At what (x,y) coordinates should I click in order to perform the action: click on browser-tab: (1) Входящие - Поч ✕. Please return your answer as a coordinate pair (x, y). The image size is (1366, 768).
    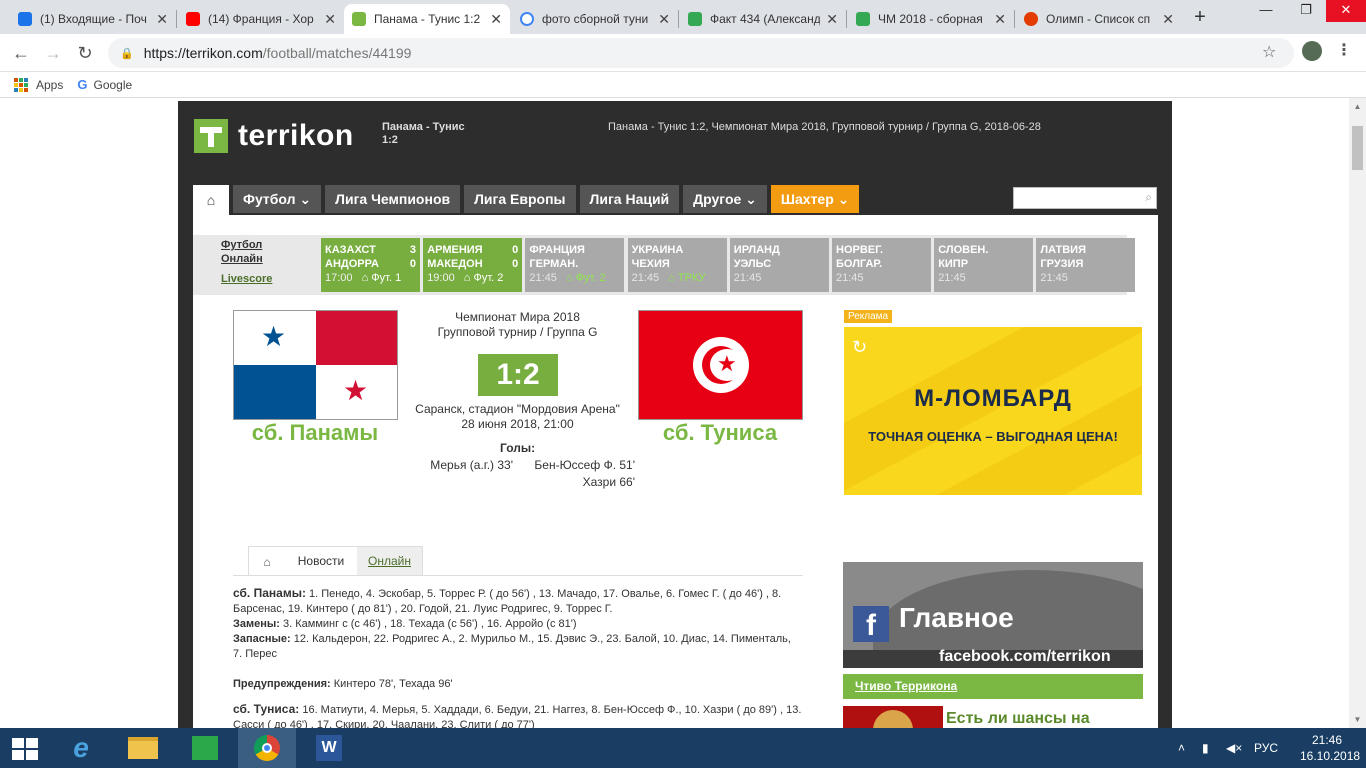
    Looking at the image, I should click on (93, 19).